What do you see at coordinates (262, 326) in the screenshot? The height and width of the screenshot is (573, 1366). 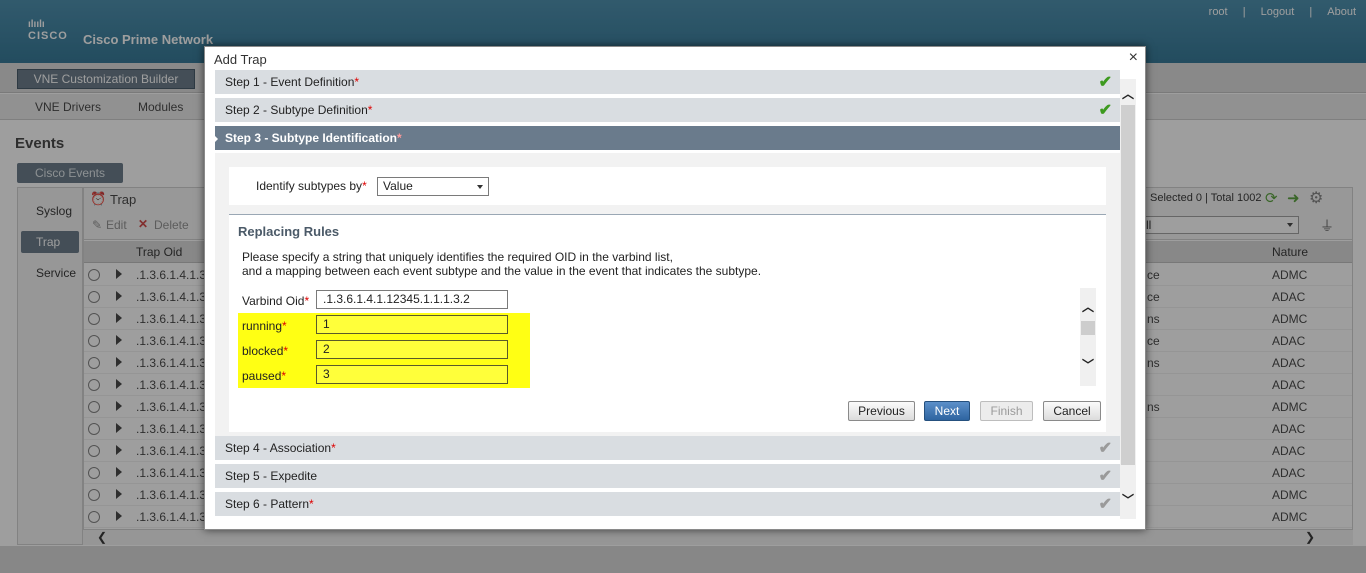 I see `running-label: running` at bounding box center [262, 326].